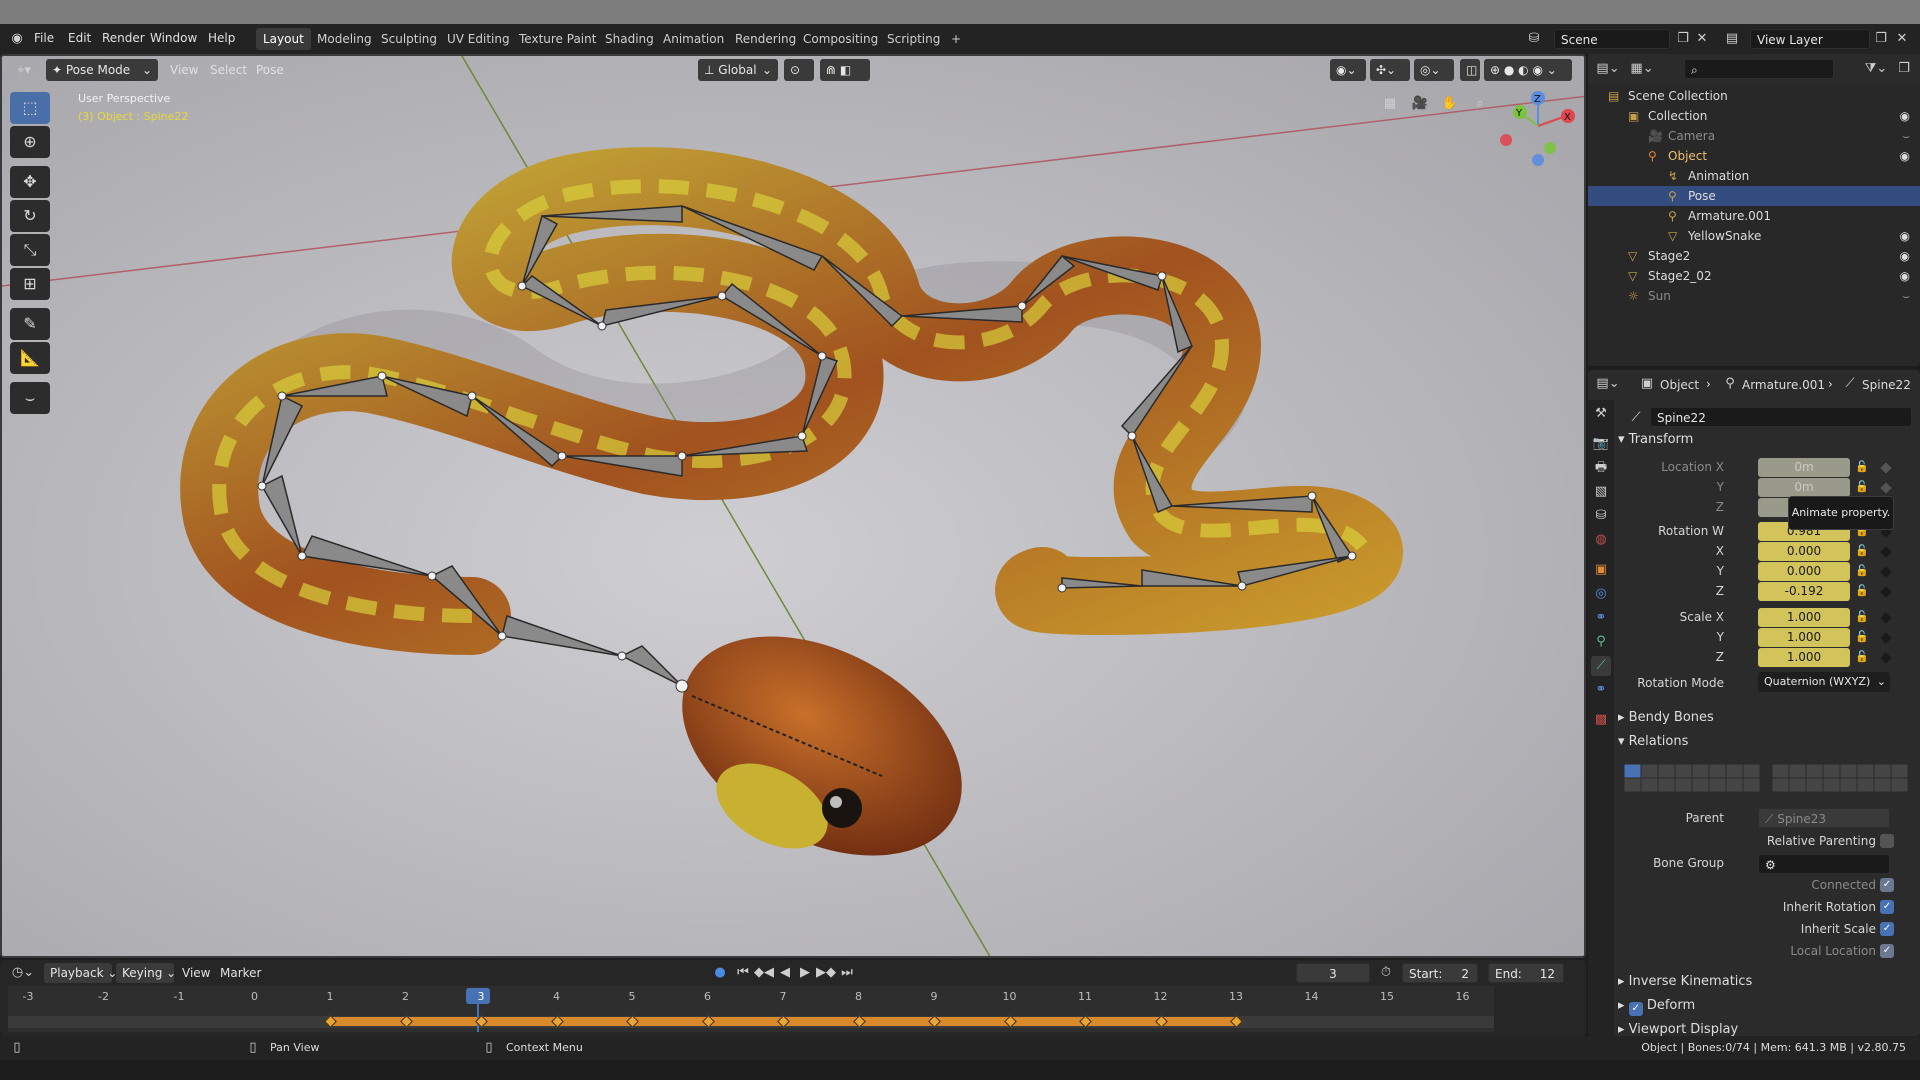  I want to click on view-layer-selector: View Layer, so click(1810, 39).